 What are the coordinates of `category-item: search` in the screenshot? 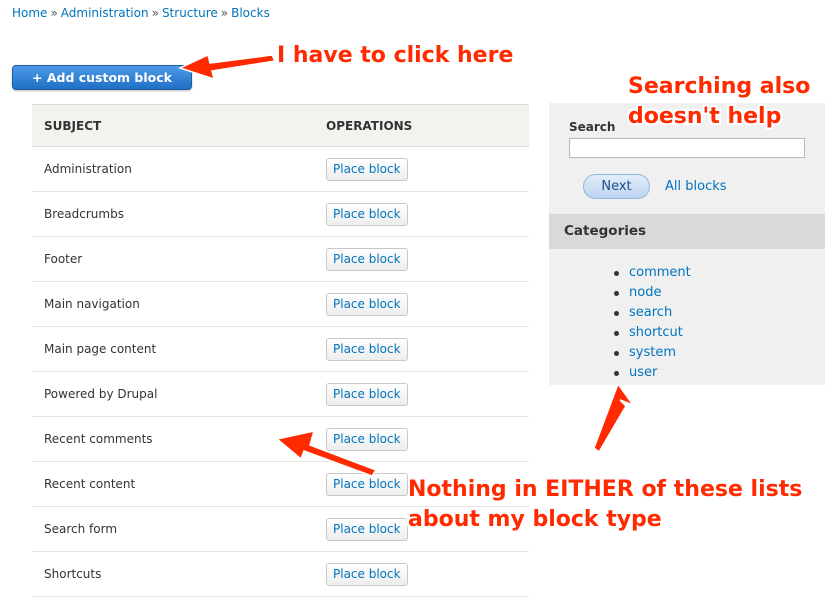 It's located at (652, 313).